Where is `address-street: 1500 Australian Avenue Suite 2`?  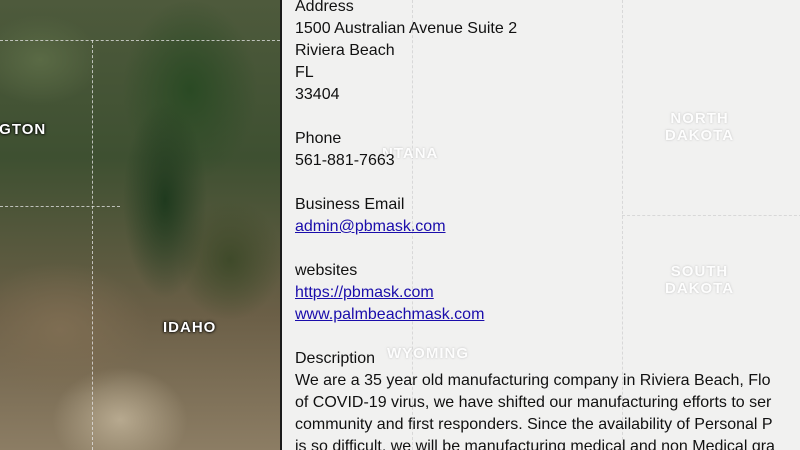
address-street: 1500 Australian Avenue Suite 2 is located at coordinates (406, 28).